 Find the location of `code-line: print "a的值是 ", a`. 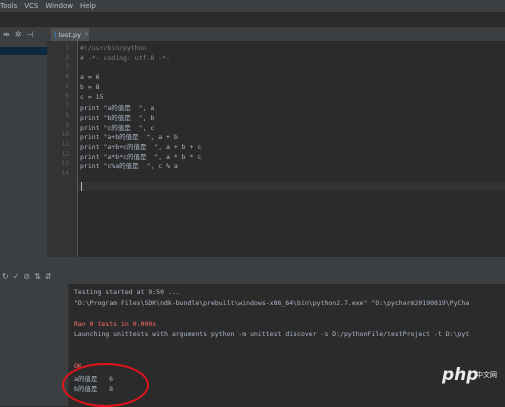

code-line: print "a的值是 ", a is located at coordinates (117, 108).